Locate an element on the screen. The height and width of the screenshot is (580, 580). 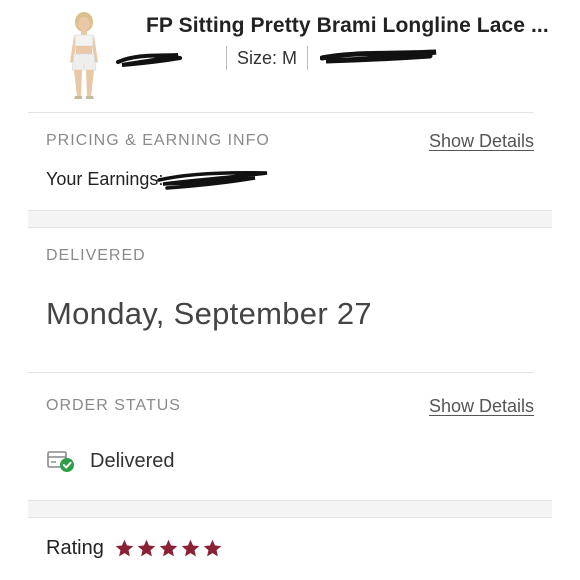
earnings-label: Your Earnings: is located at coordinates (105, 178).